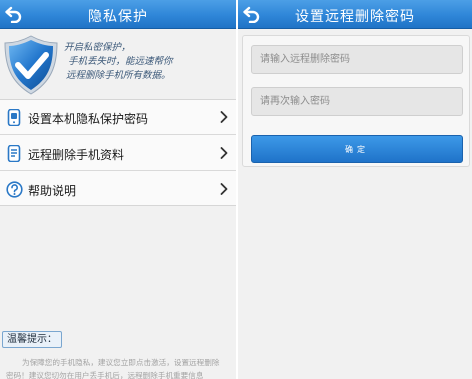  I want to click on privacy-slogan: 开启私密保护， 手机丢失时，能远速帮你 远程删除手机所有数据。, so click(149, 62).